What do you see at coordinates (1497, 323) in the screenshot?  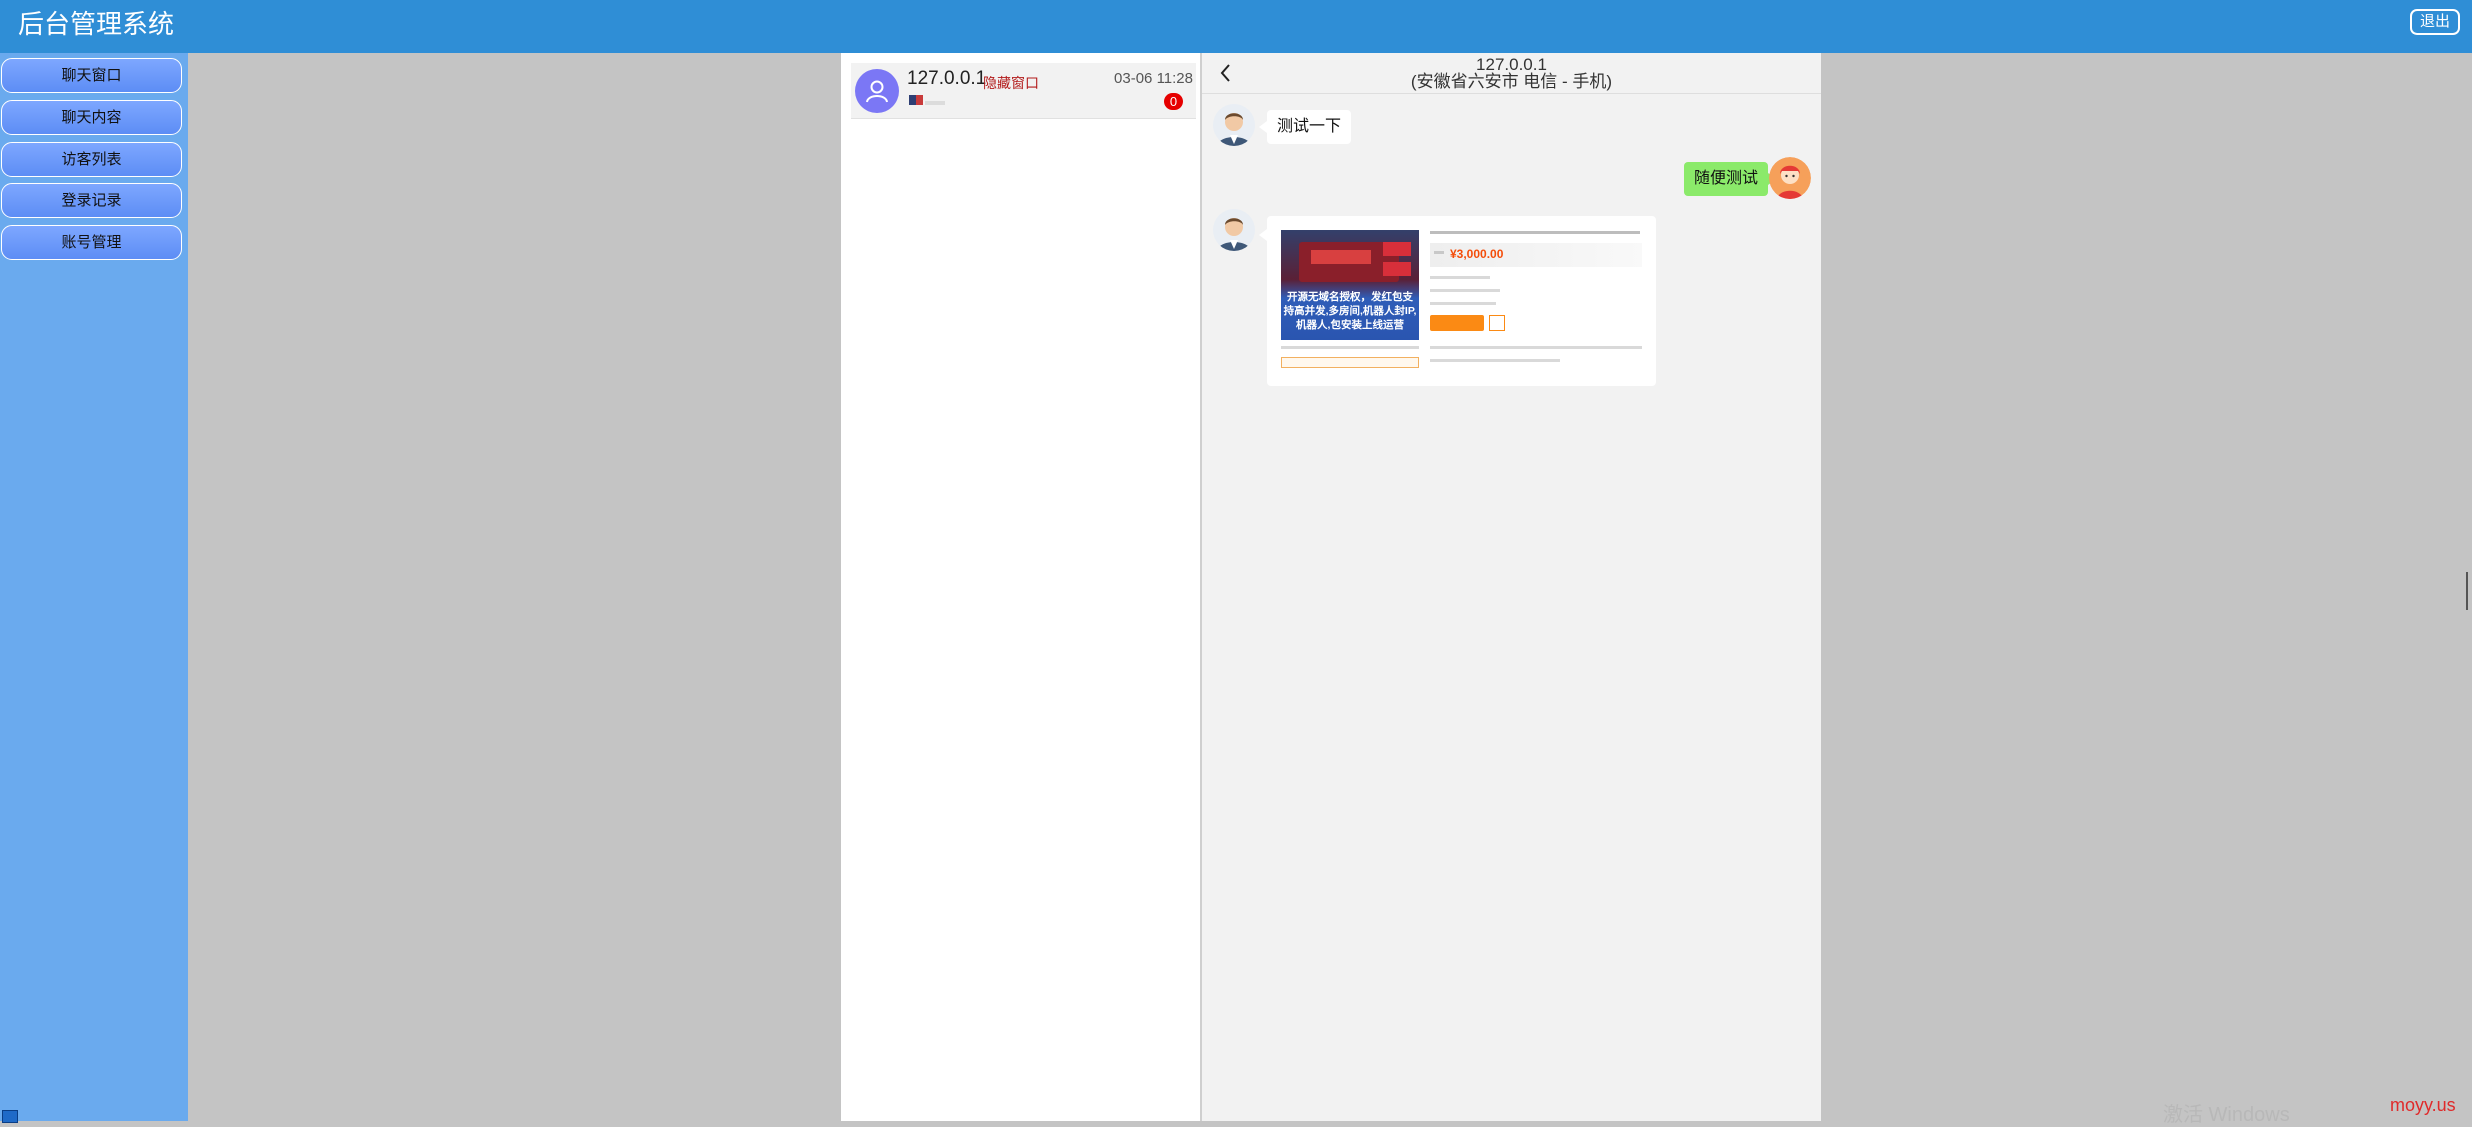 I see `add-to-cart-icon` at bounding box center [1497, 323].